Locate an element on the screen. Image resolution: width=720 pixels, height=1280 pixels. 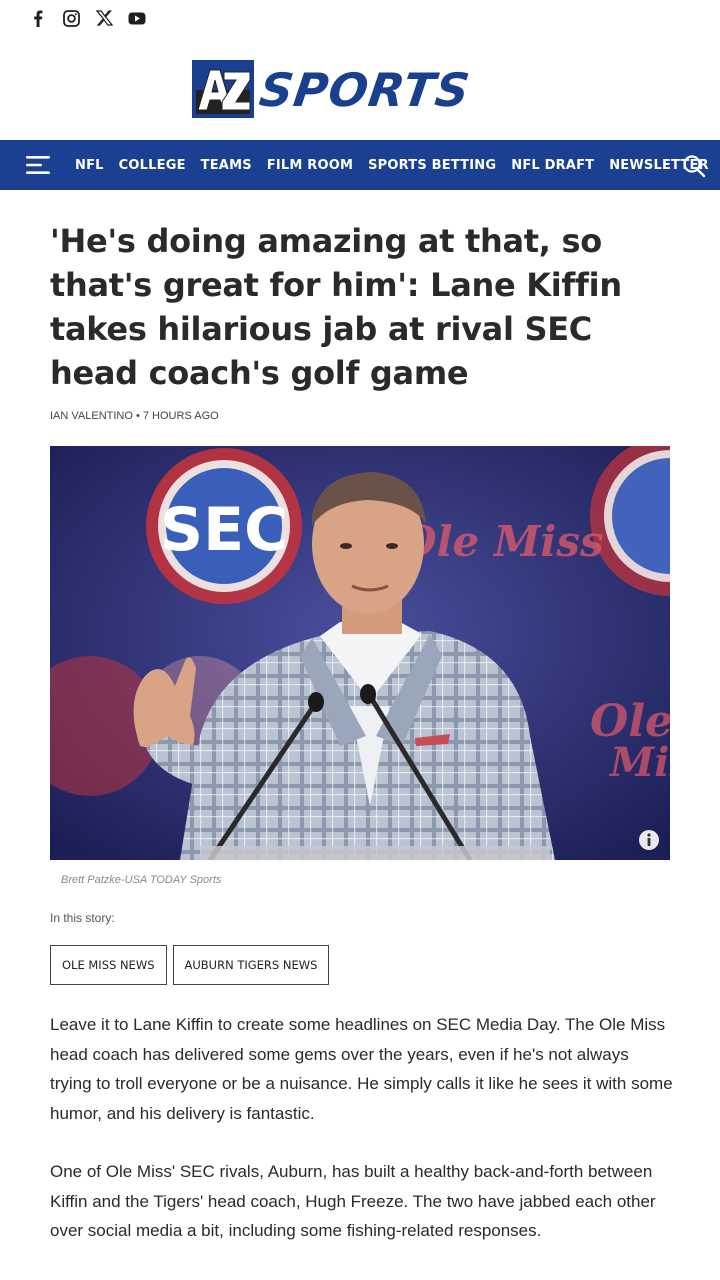
image-caption: Brett Patzke-USA TODAY Sports is located at coordinates (141, 880).